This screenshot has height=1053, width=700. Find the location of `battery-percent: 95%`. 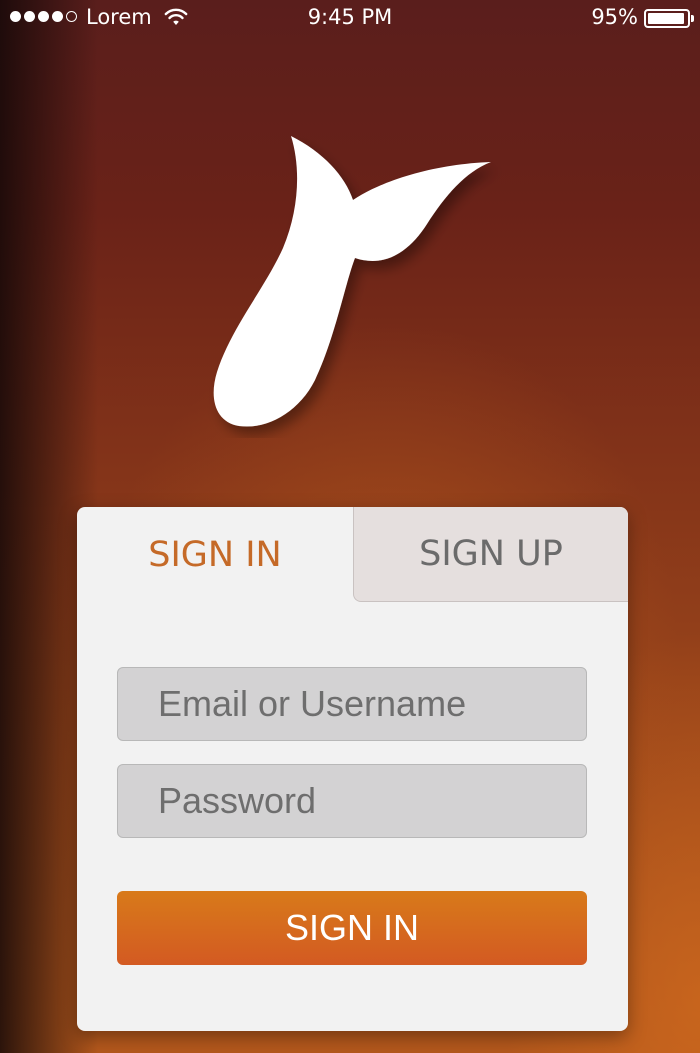

battery-percent: 95% is located at coordinates (614, 17).